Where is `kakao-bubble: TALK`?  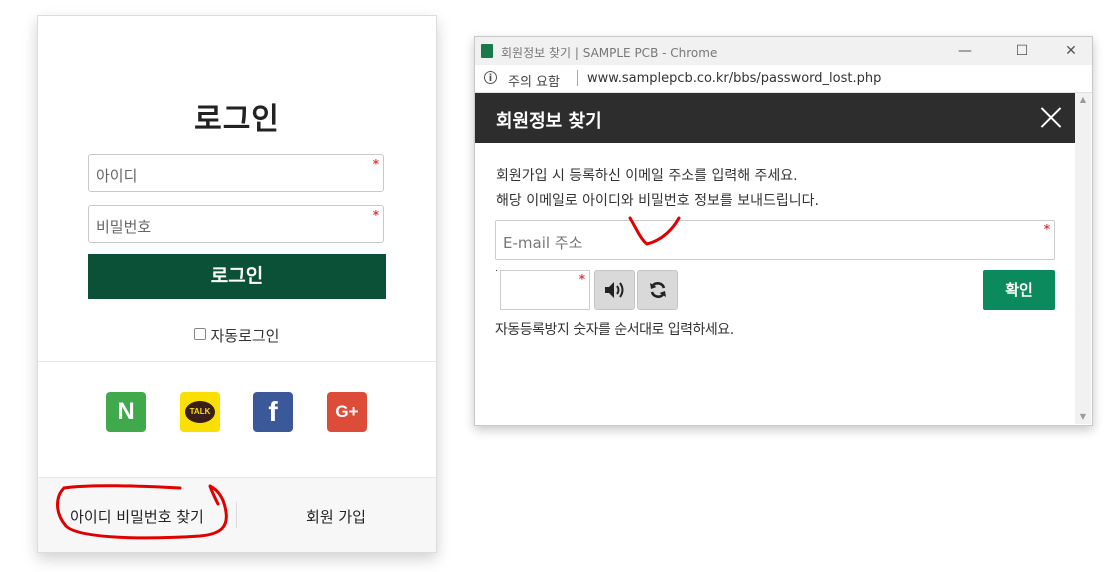
kakao-bubble: TALK is located at coordinates (200, 412).